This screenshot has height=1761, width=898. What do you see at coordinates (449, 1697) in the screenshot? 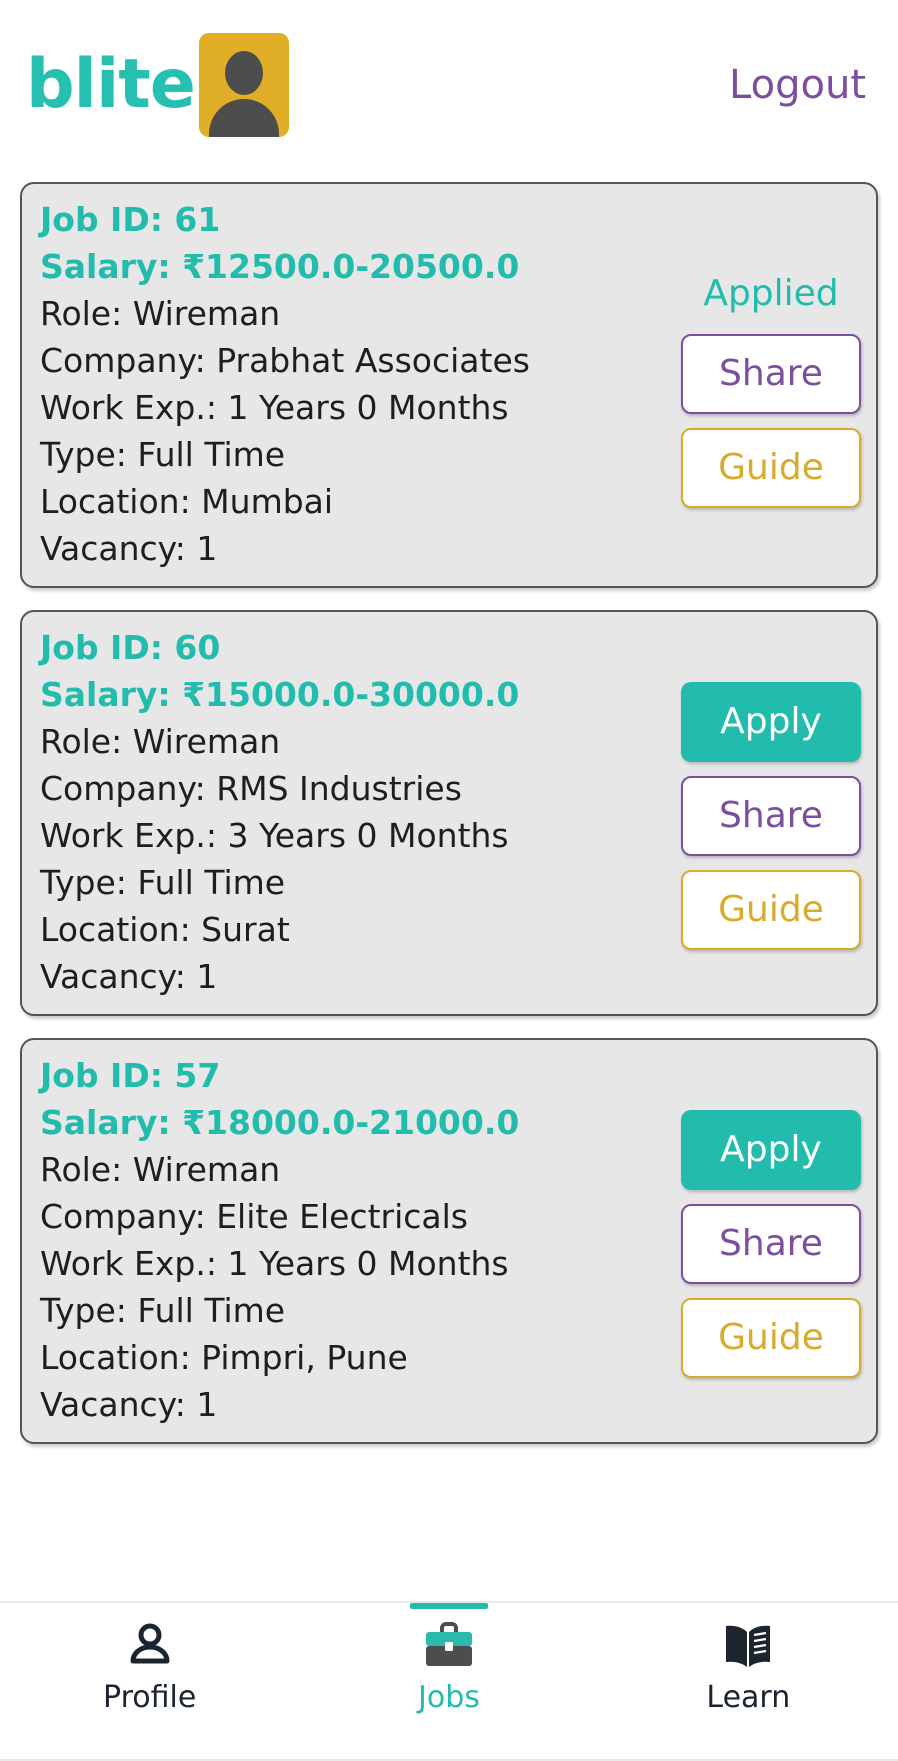
I see `nav-label-jobs: Jobs` at bounding box center [449, 1697].